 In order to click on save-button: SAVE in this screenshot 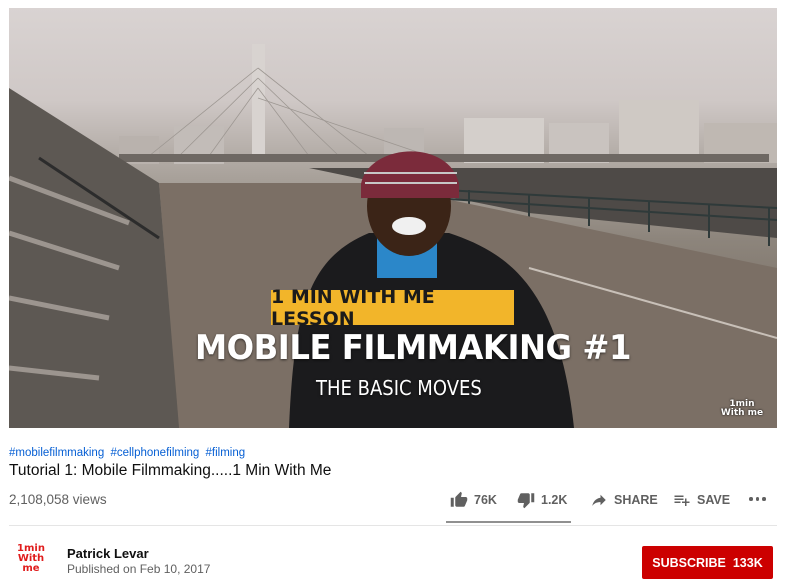, I will do `click(701, 500)`.